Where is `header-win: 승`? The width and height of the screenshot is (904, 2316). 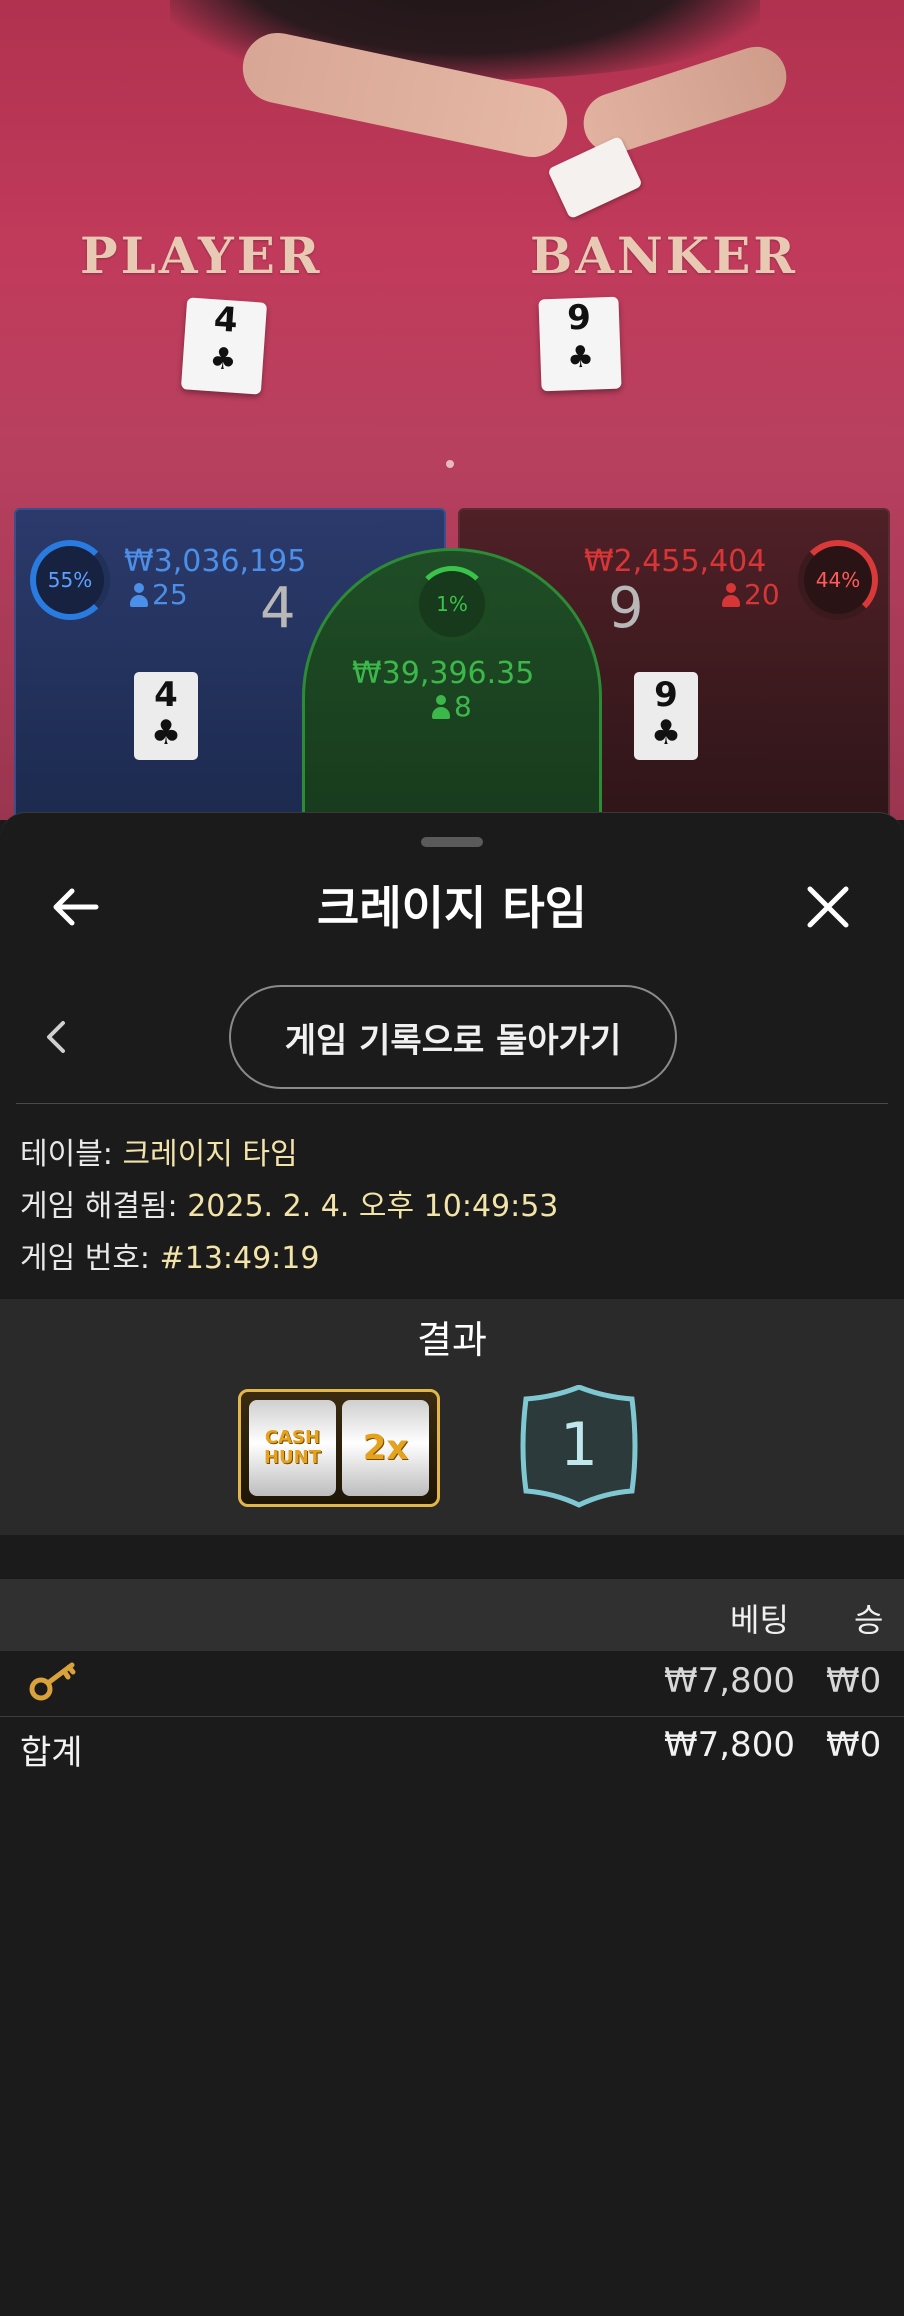 header-win: 승 is located at coordinates (869, 1620).